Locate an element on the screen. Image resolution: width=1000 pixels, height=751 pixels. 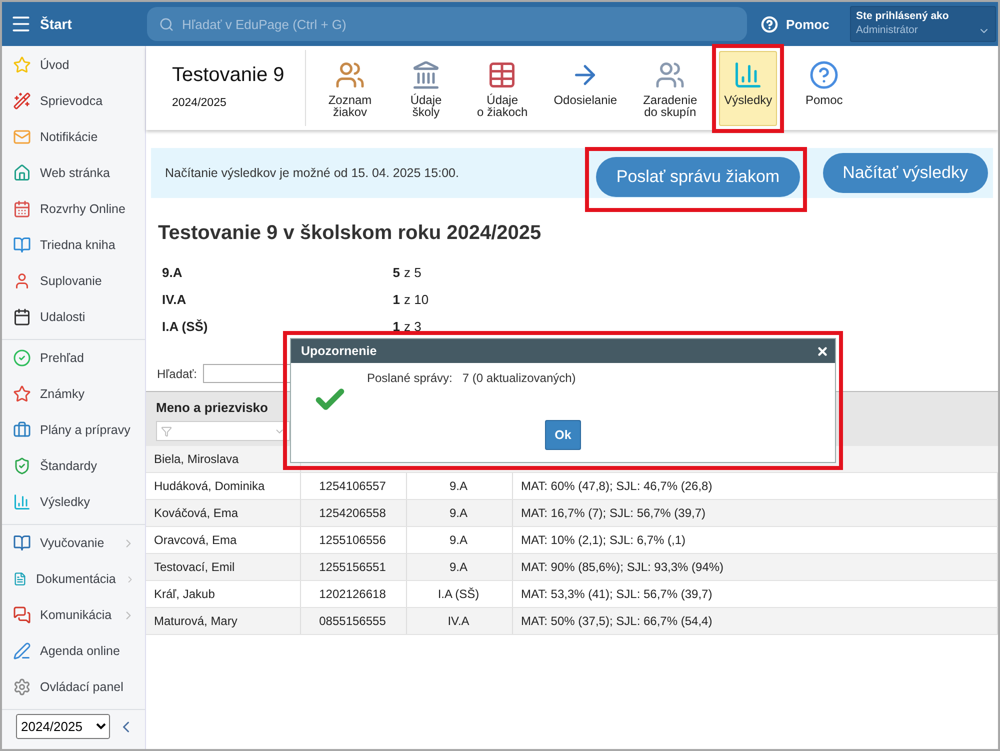
check-icon is located at coordinates (22, 358).